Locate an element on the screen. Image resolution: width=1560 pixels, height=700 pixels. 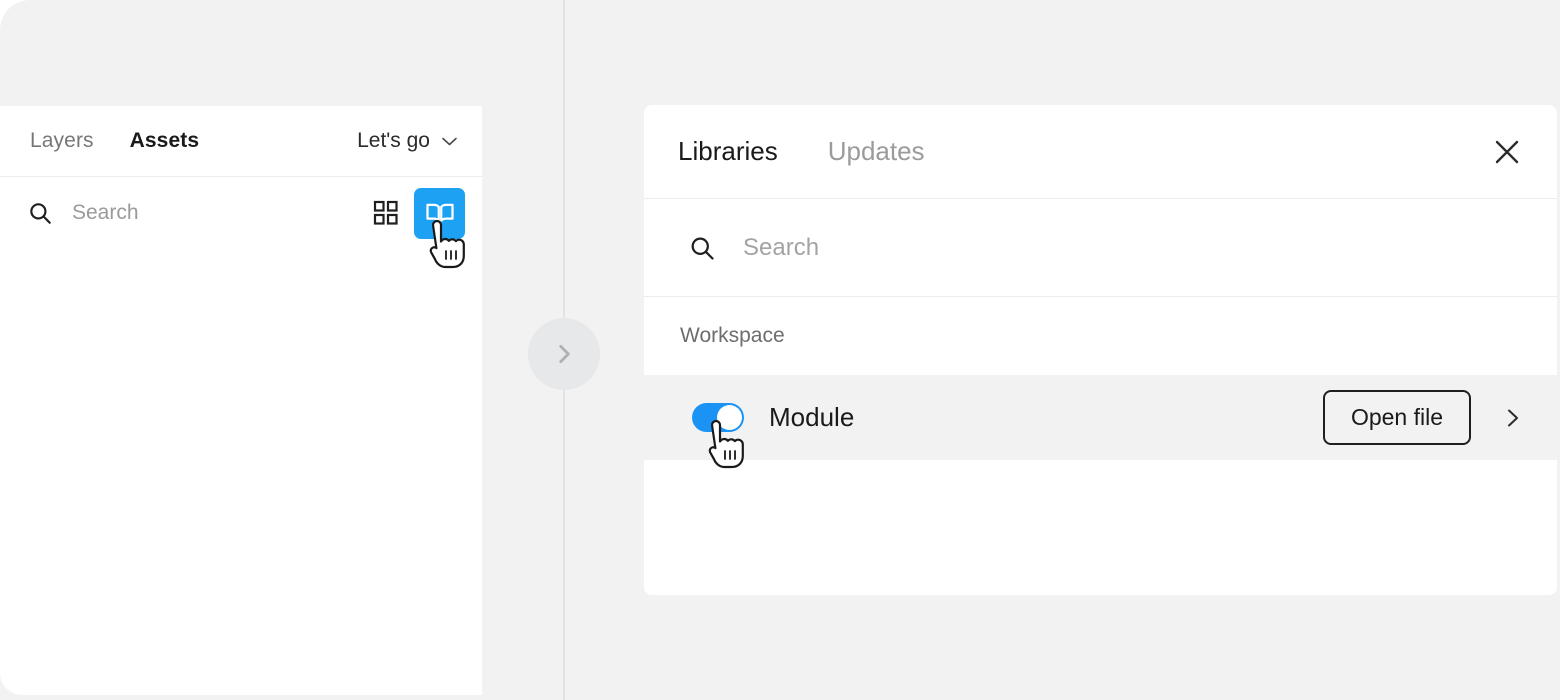
library-book-icon is located at coordinates (439, 213).